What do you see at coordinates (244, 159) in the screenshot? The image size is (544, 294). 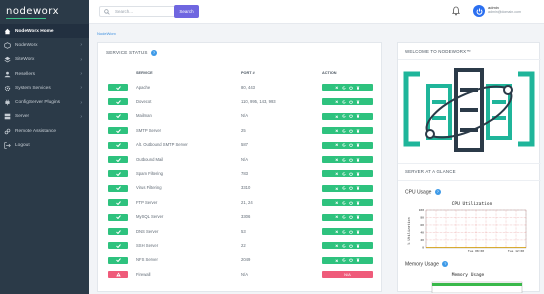 I see `service-port: N/A` at bounding box center [244, 159].